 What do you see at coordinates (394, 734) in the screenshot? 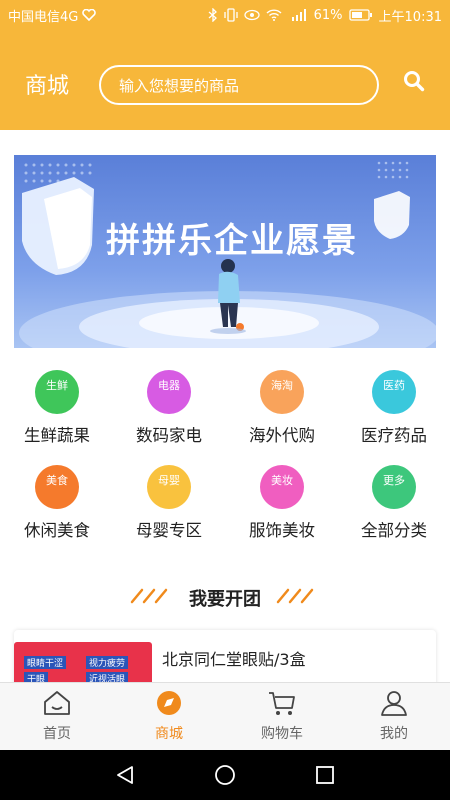
I see `tab-label: 我的` at bounding box center [394, 734].